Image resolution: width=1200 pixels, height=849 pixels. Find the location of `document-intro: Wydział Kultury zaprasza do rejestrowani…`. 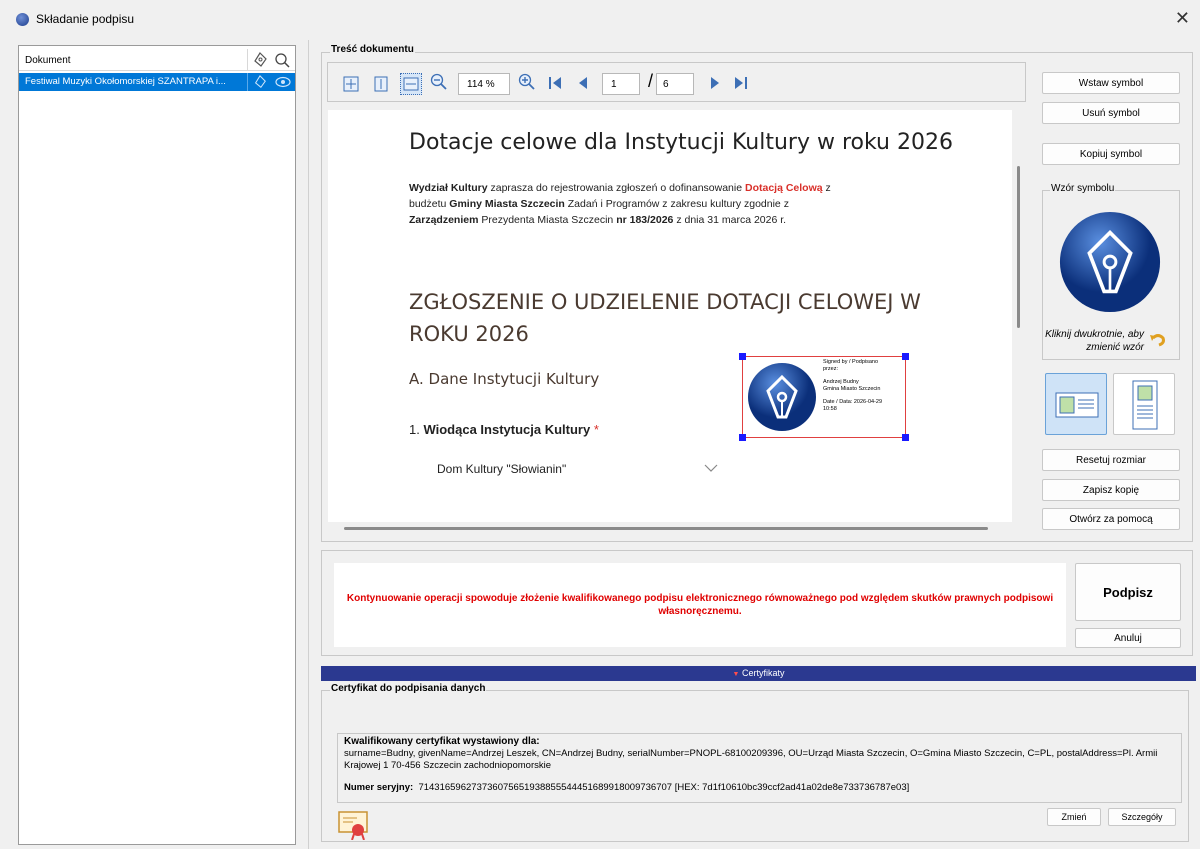

document-intro: Wydział Kultury zaprasza do rejestrowani… is located at coordinates (634, 204).